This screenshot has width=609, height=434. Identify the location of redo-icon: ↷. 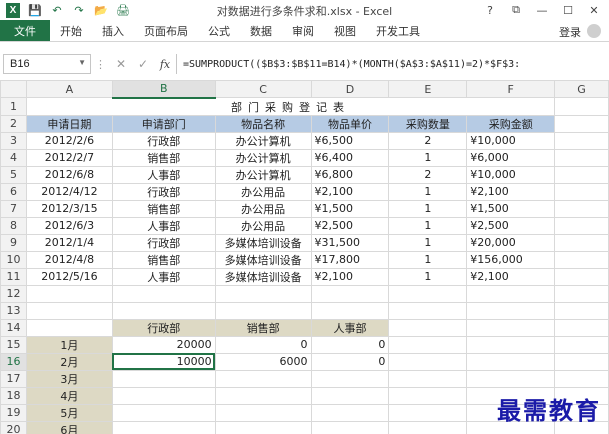
(79, 10).